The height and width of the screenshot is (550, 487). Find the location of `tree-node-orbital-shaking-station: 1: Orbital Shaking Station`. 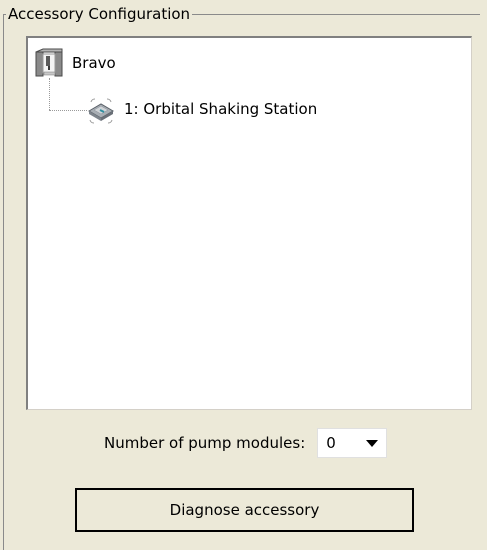

tree-node-orbital-shaking-station: 1: Orbital Shaking Station is located at coordinates (201, 109).